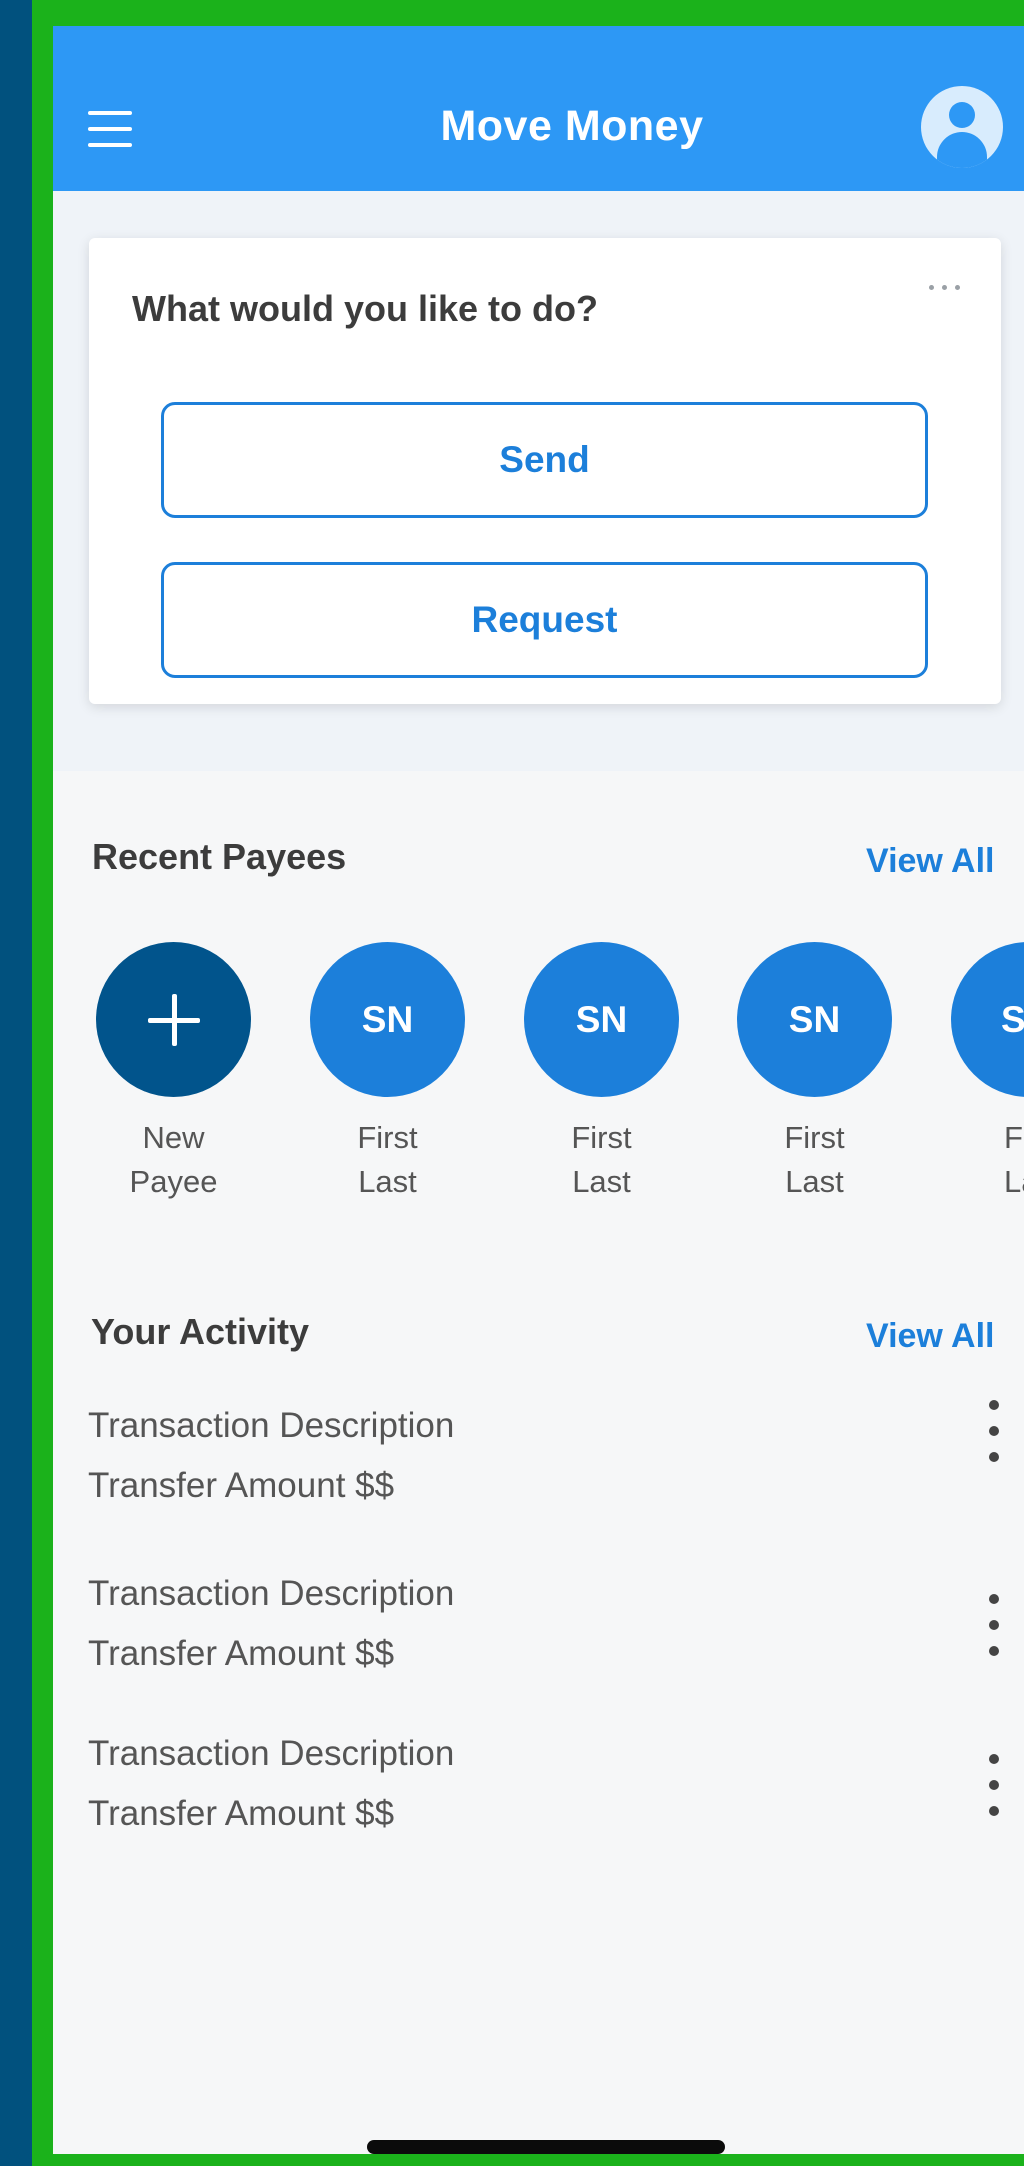  I want to click on activity-view-all-link: View All, so click(930, 1336).